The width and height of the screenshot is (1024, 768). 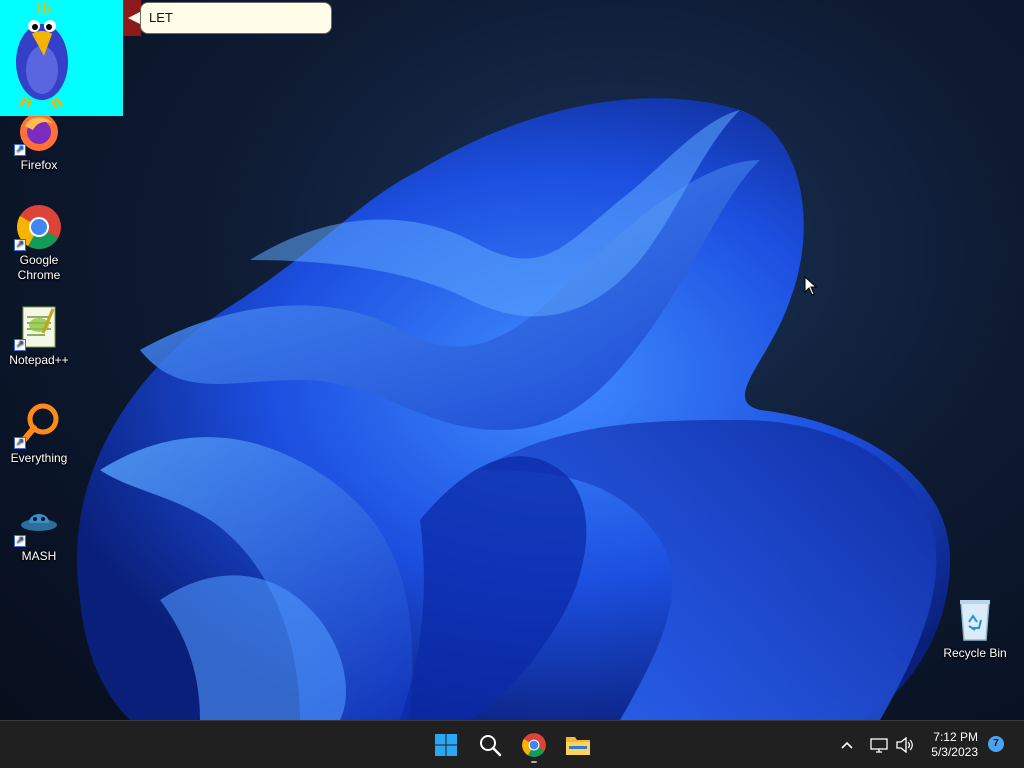 I want to click on clock: 7:12 PM 5/3/2023, so click(x=948, y=745).